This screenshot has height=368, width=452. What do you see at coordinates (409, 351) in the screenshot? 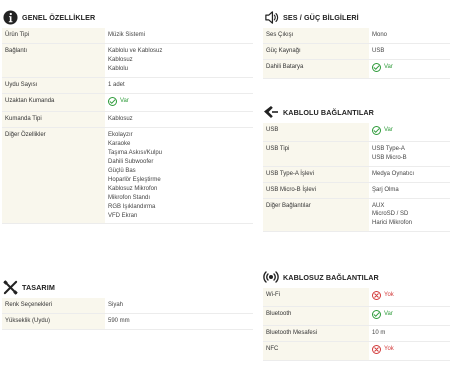
I see `spec-value: Yok` at bounding box center [409, 351].